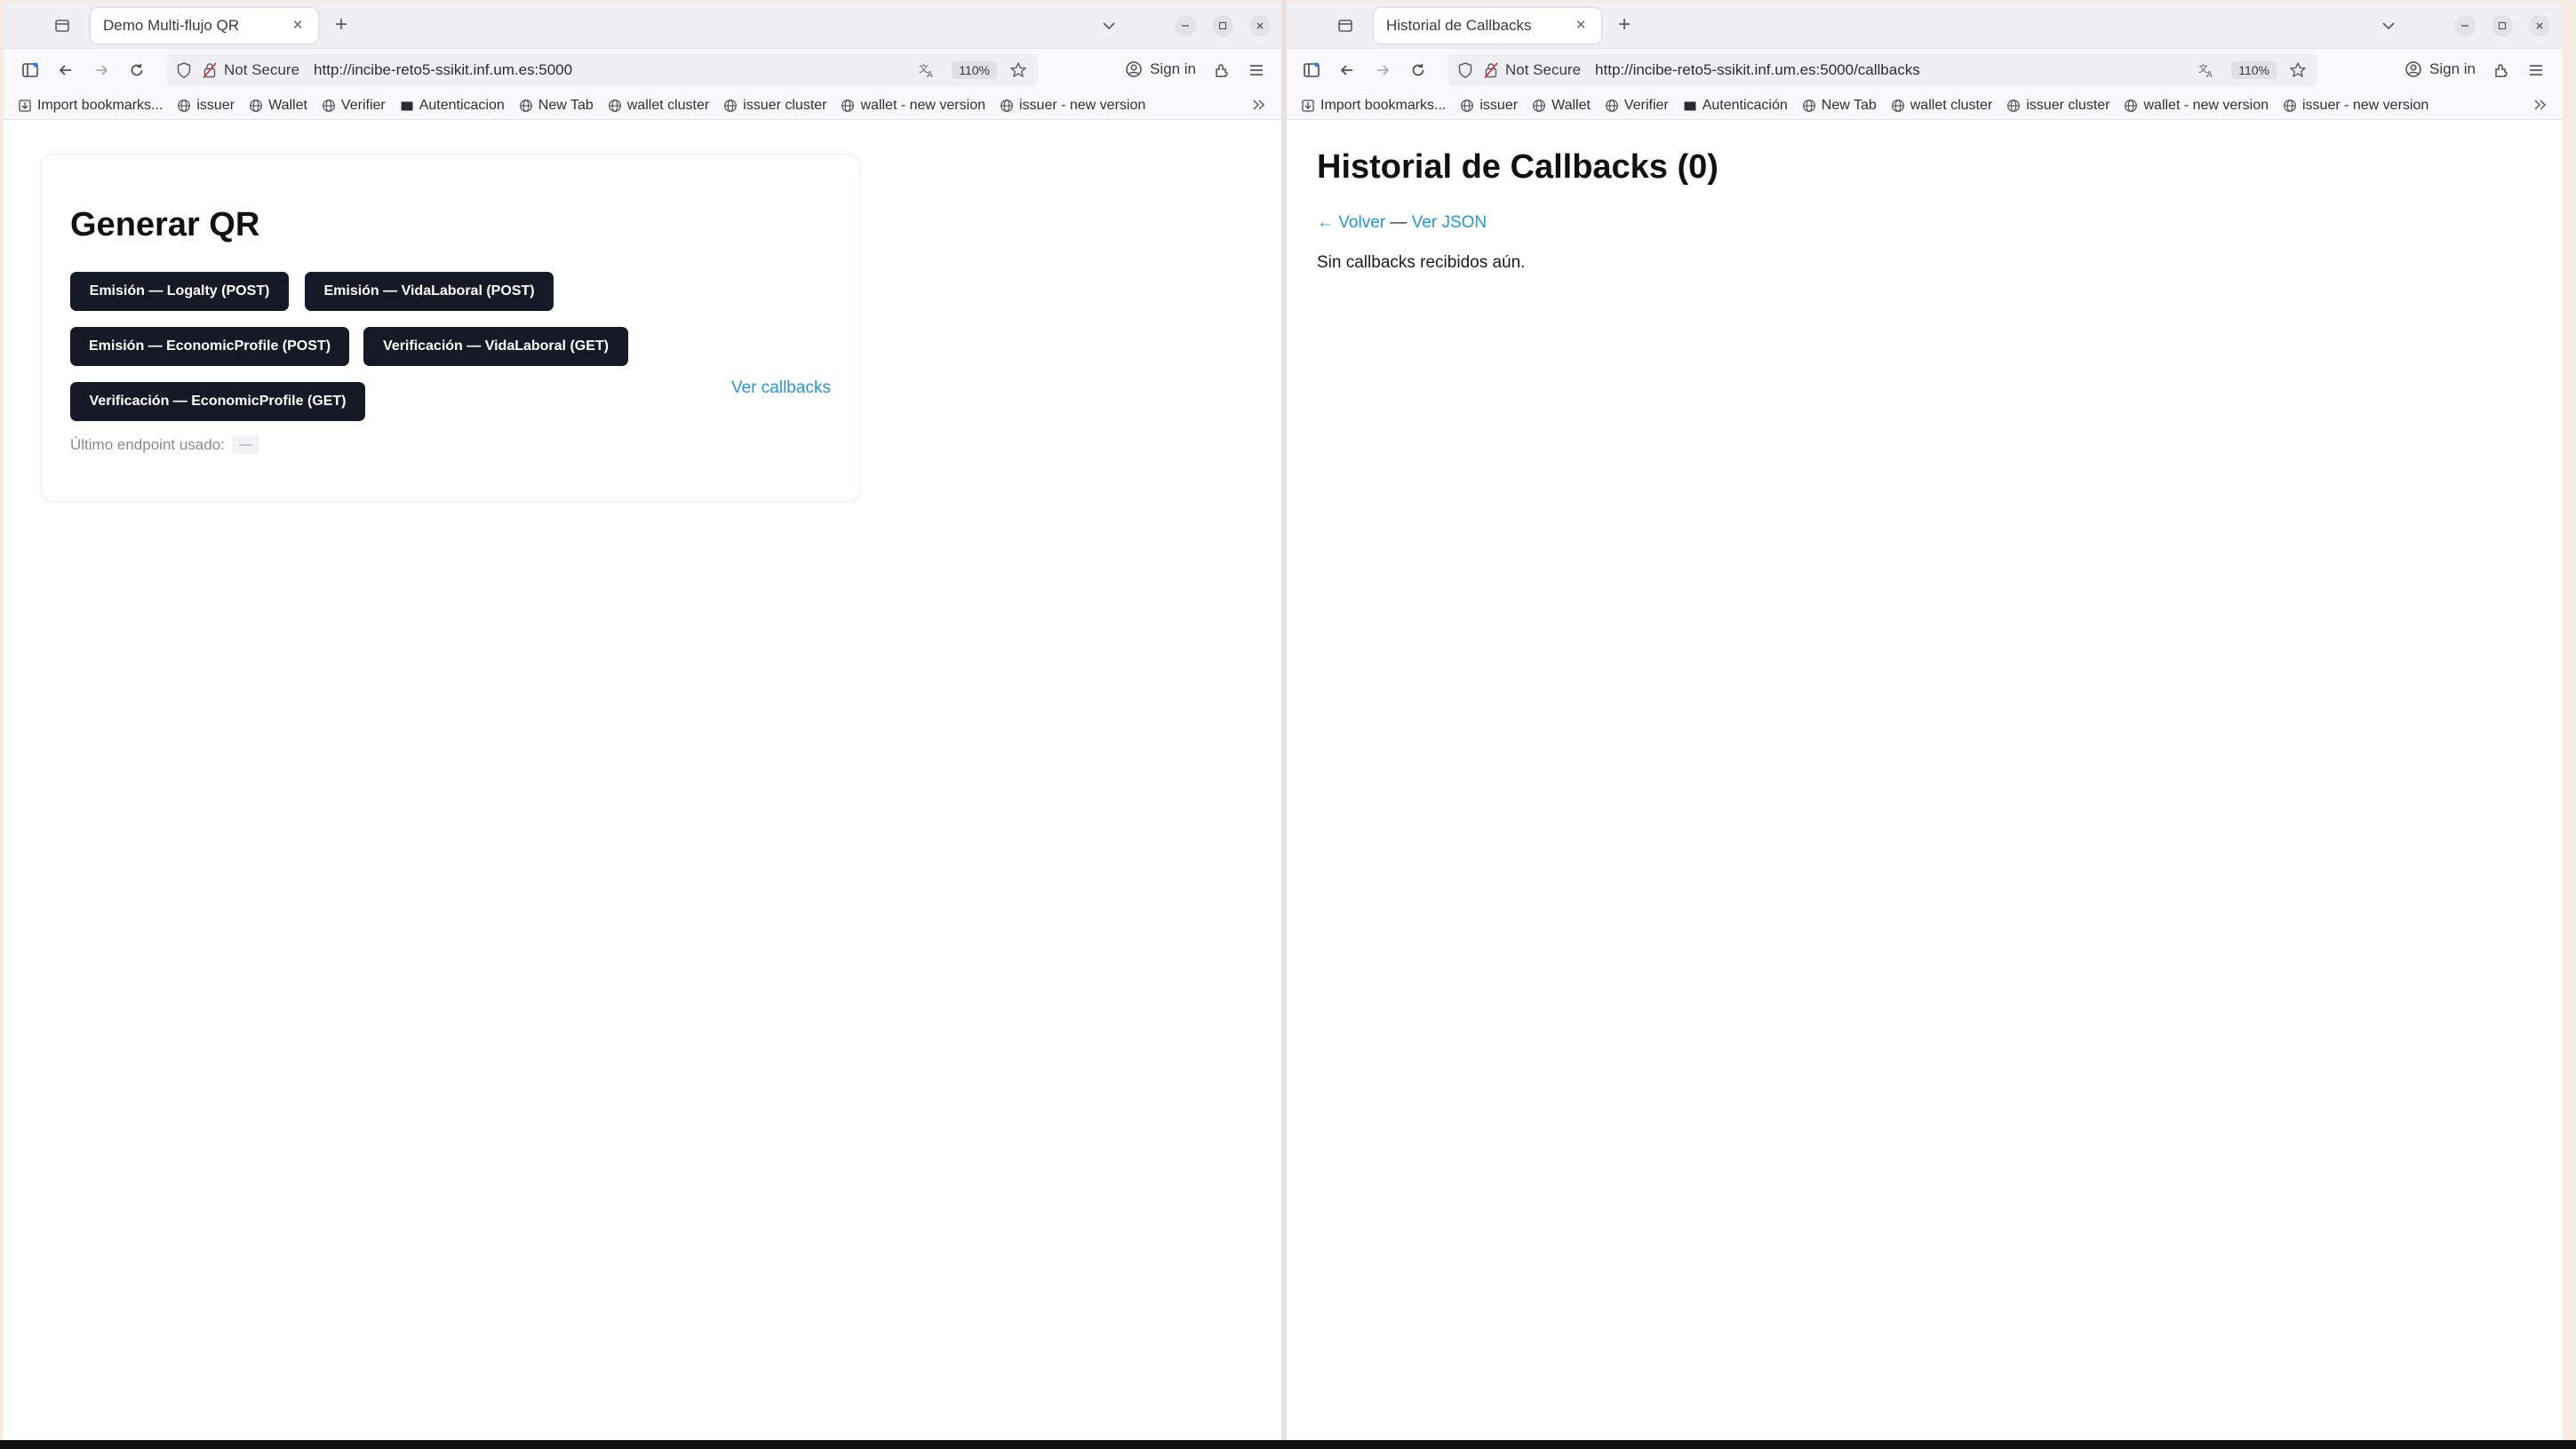 The height and width of the screenshot is (1449, 2576). What do you see at coordinates (25, 105) in the screenshot?
I see `import-icon` at bounding box center [25, 105].